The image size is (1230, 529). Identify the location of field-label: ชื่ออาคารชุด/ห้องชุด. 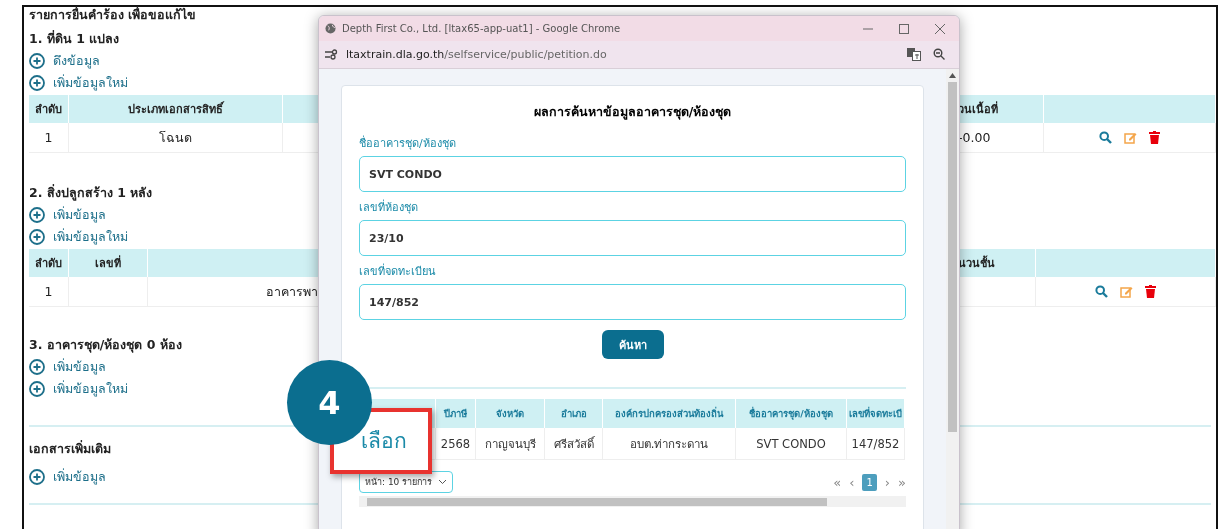
(407, 143).